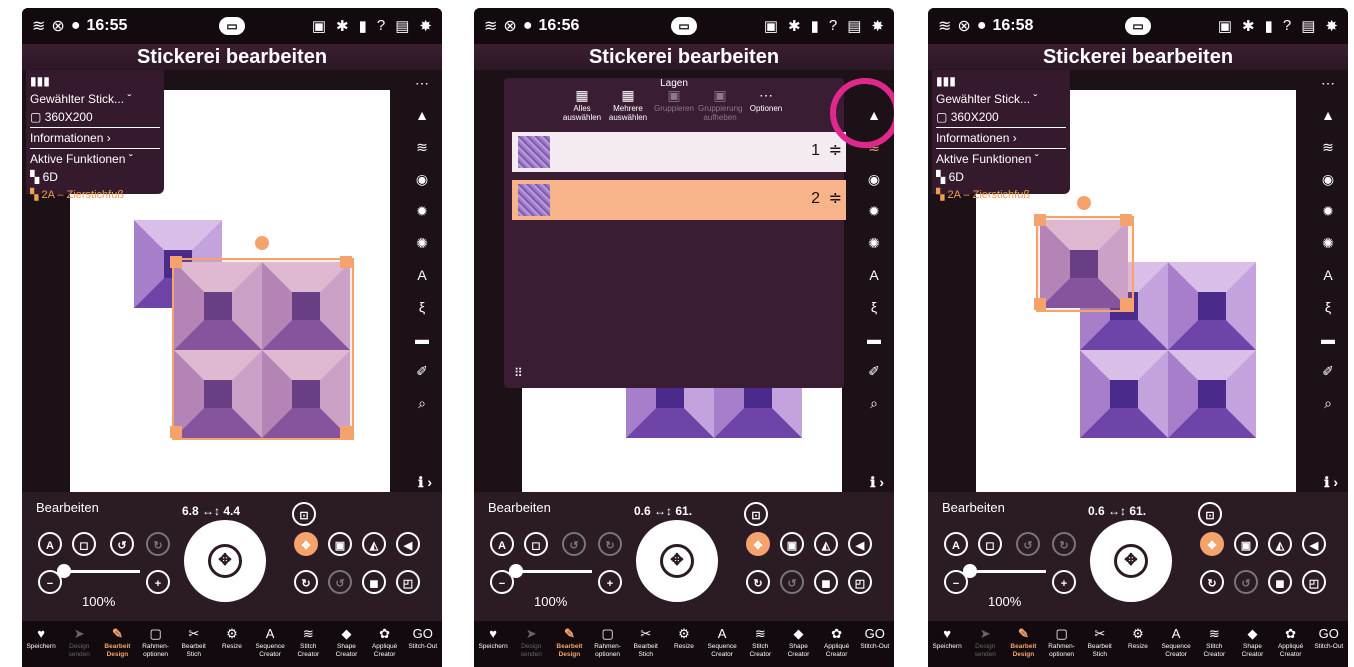 The image size is (1354, 667). I want to click on more-icon: ⋯, so click(1328, 83).